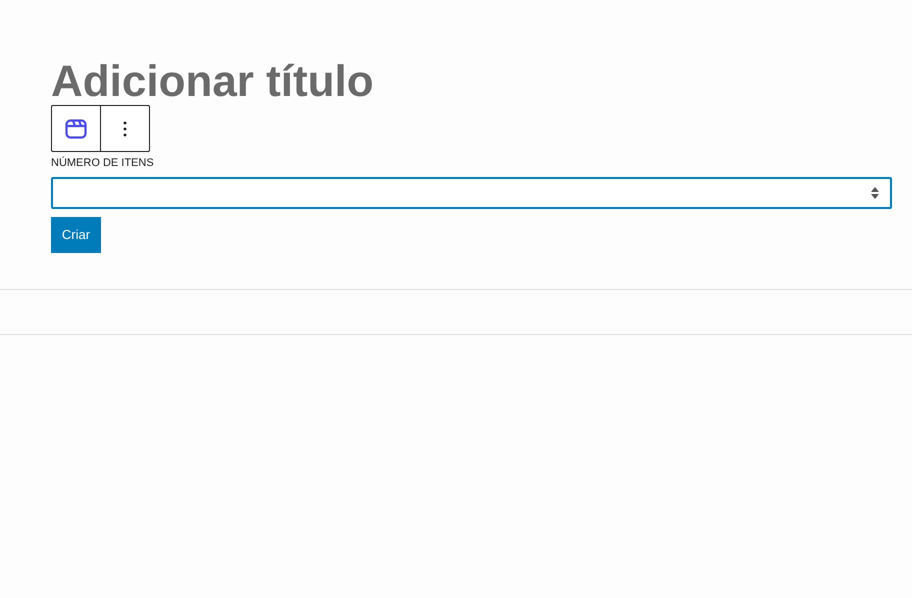  I want to click on title-field: Adicionar título, so click(456, 82).